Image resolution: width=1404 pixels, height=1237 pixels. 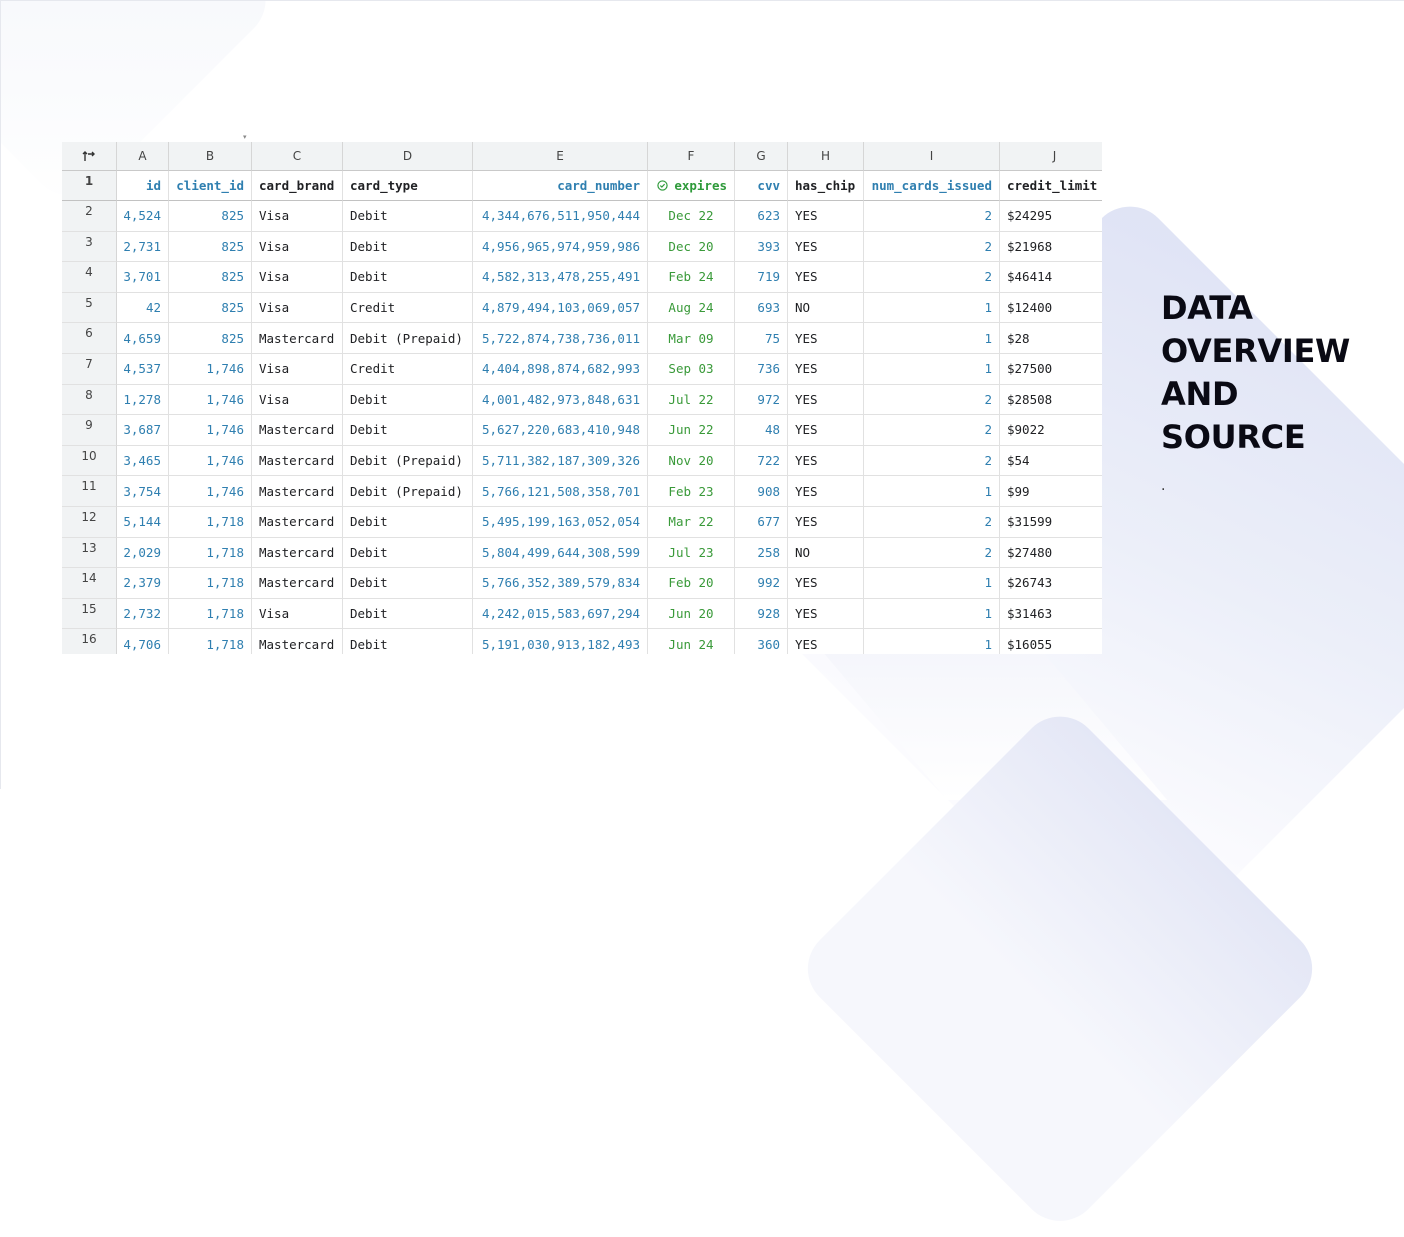 I want to click on row-number: 16, so click(x=89, y=641).